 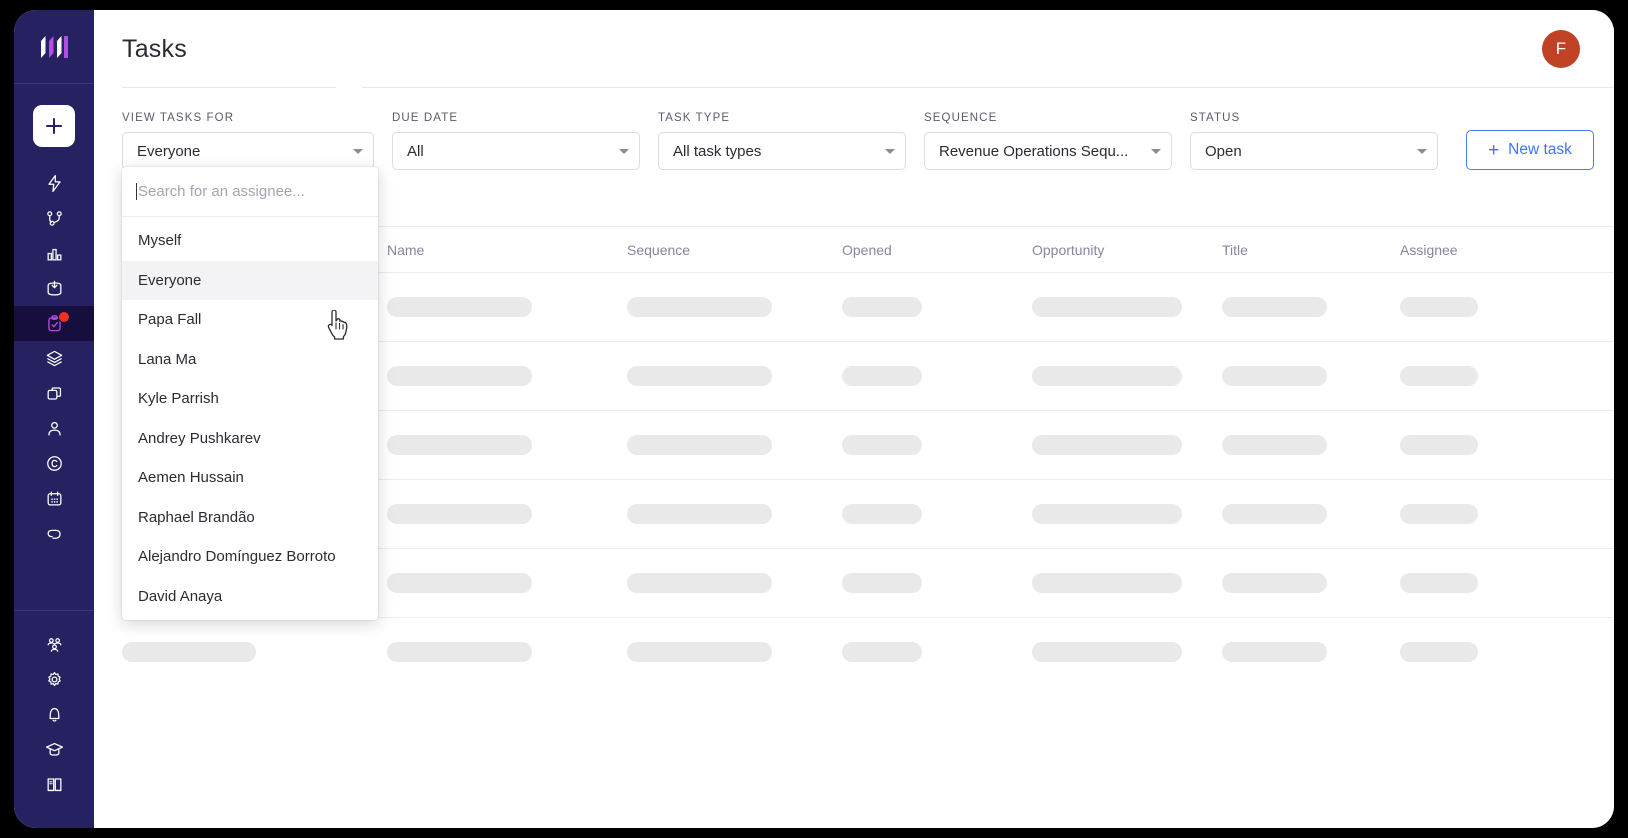 I want to click on copy-icon, so click(x=54, y=393).